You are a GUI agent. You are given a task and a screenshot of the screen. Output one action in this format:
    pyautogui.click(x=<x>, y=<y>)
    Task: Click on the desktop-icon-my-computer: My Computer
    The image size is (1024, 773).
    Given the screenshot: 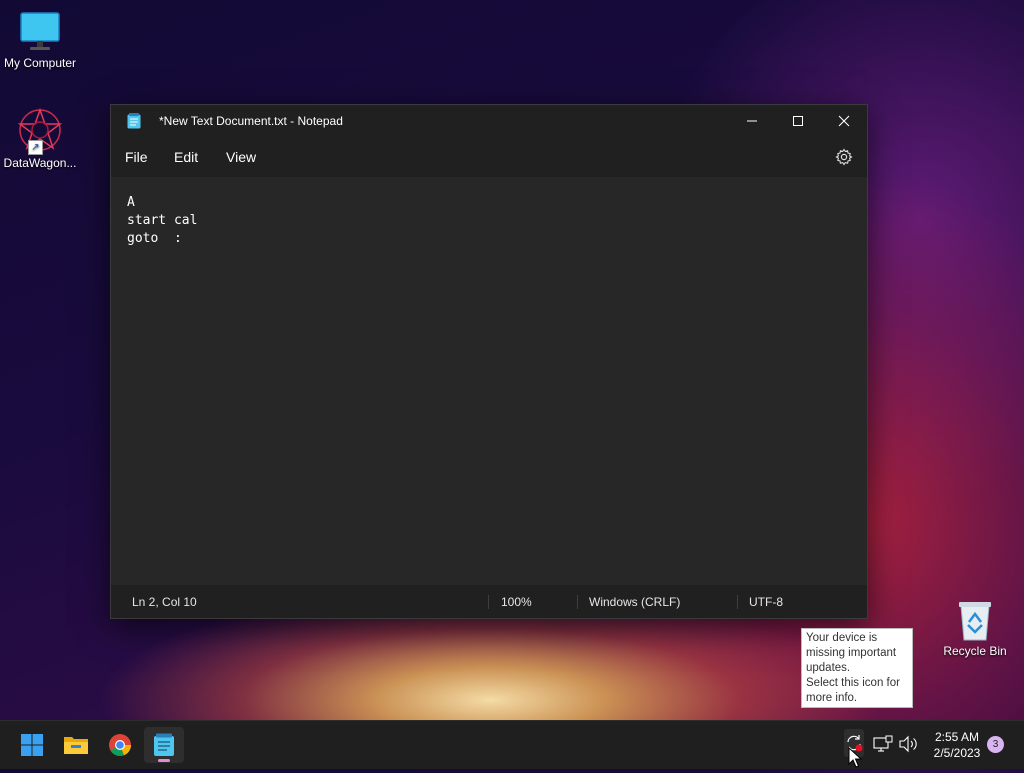 What is the action you would take?
    pyautogui.click(x=40, y=40)
    